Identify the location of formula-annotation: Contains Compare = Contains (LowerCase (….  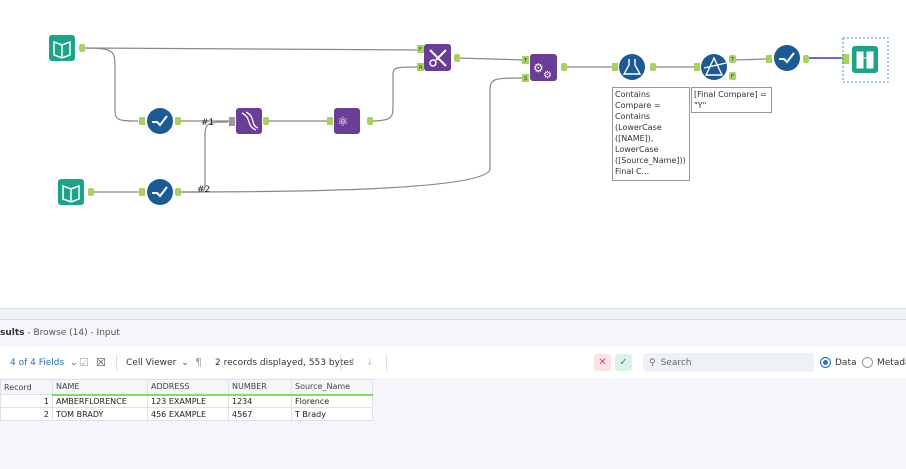
(651, 134).